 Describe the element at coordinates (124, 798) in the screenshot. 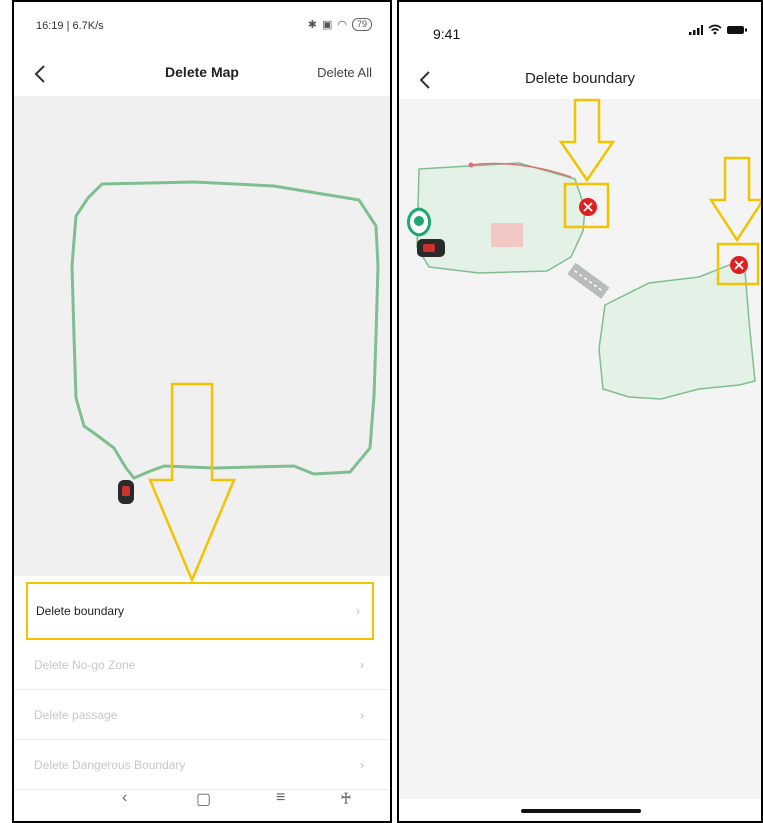

I see `nav-back-icon: ‹` at that location.